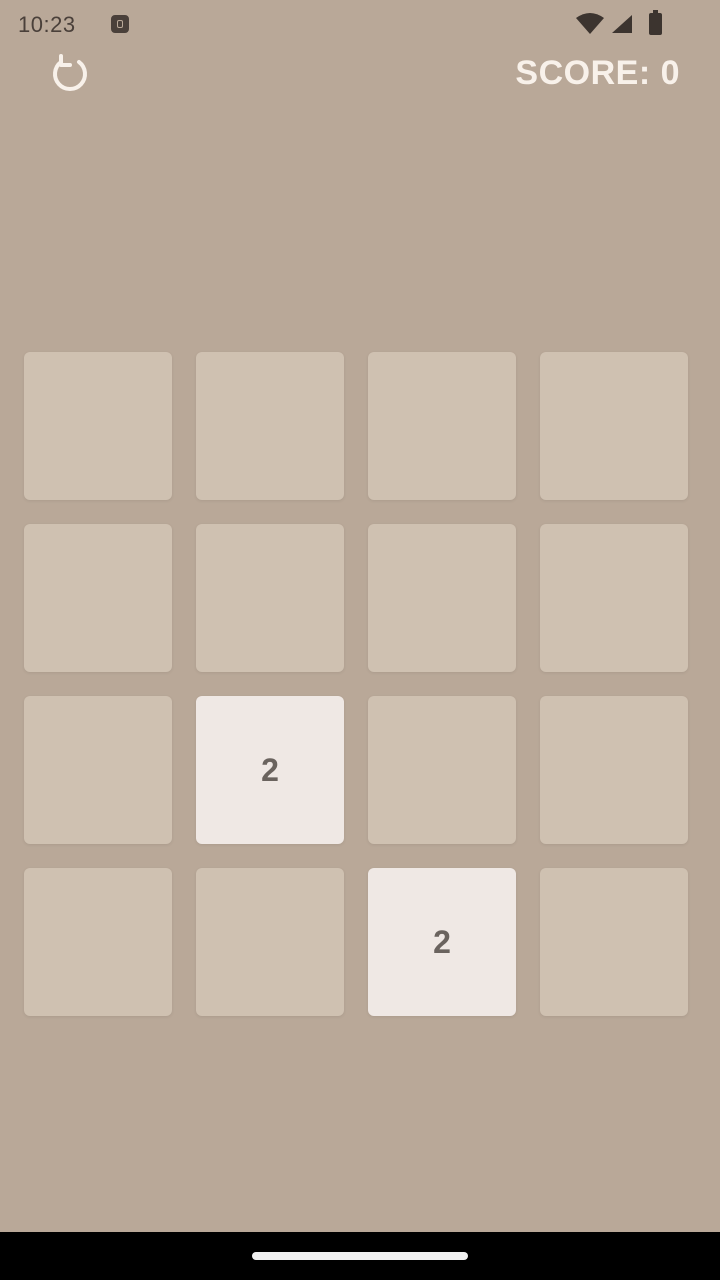 The image size is (720, 1280). I want to click on restart-button, so click(70, 74).